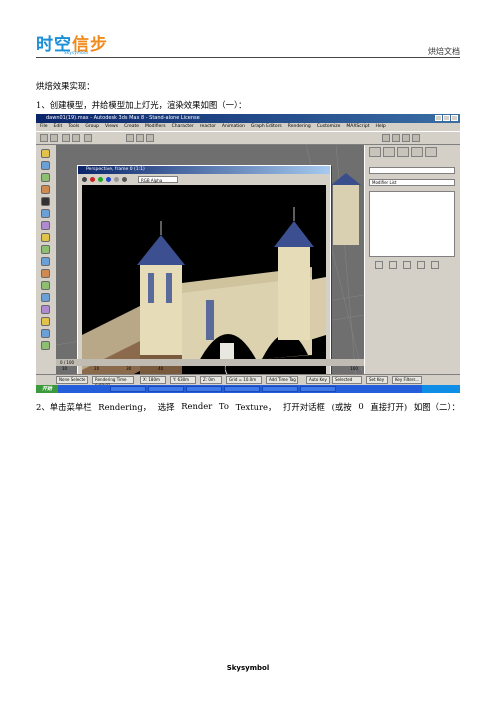 This screenshot has width=496, height=702. Describe the element at coordinates (92, 127) in the screenshot. I see `menu-group: Group` at that location.